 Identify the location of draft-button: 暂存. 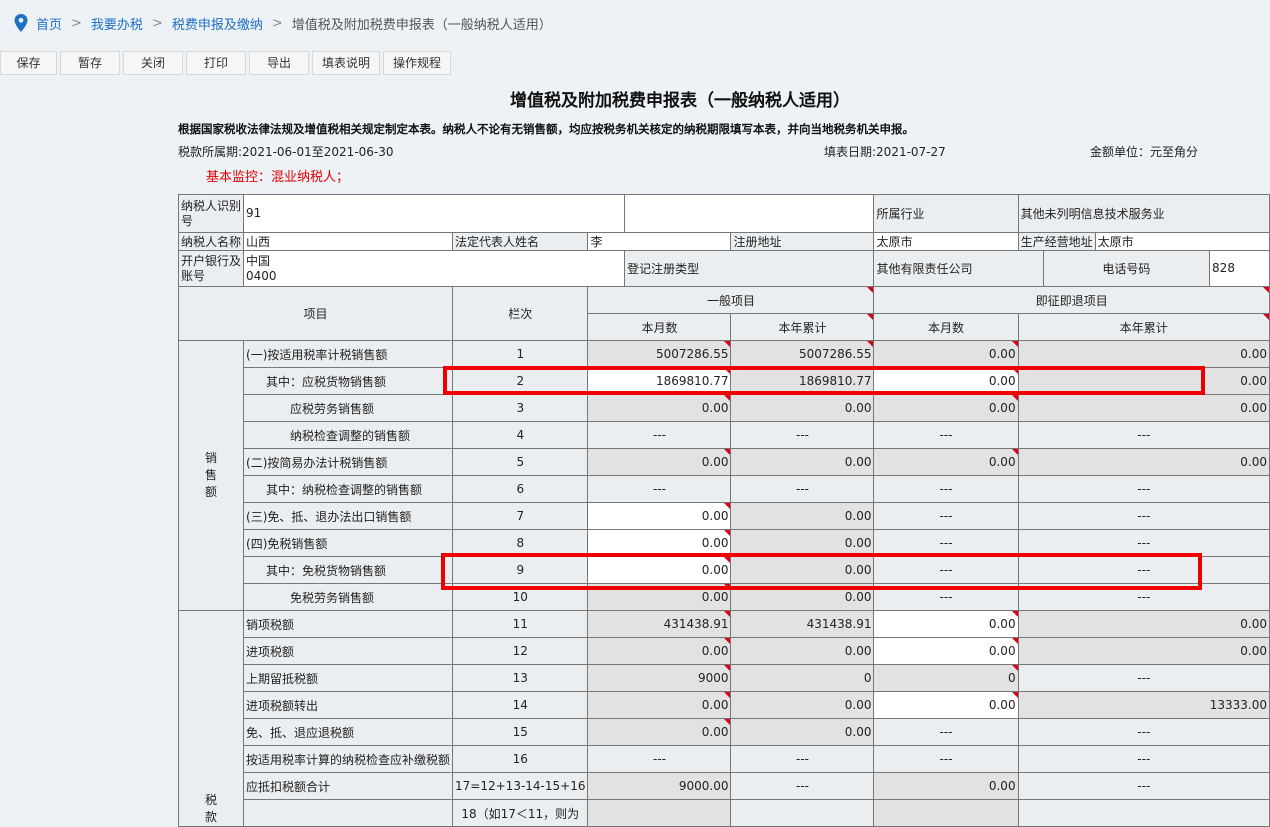
(90, 63).